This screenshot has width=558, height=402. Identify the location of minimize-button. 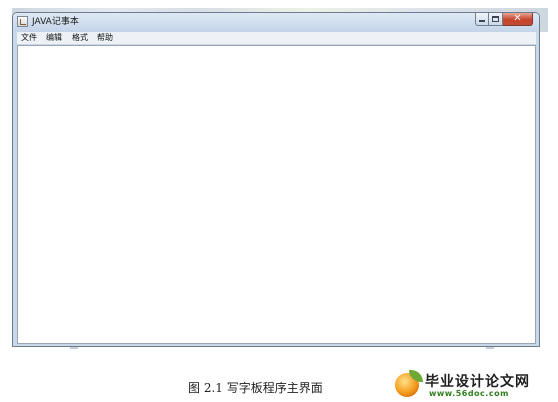
(482, 19).